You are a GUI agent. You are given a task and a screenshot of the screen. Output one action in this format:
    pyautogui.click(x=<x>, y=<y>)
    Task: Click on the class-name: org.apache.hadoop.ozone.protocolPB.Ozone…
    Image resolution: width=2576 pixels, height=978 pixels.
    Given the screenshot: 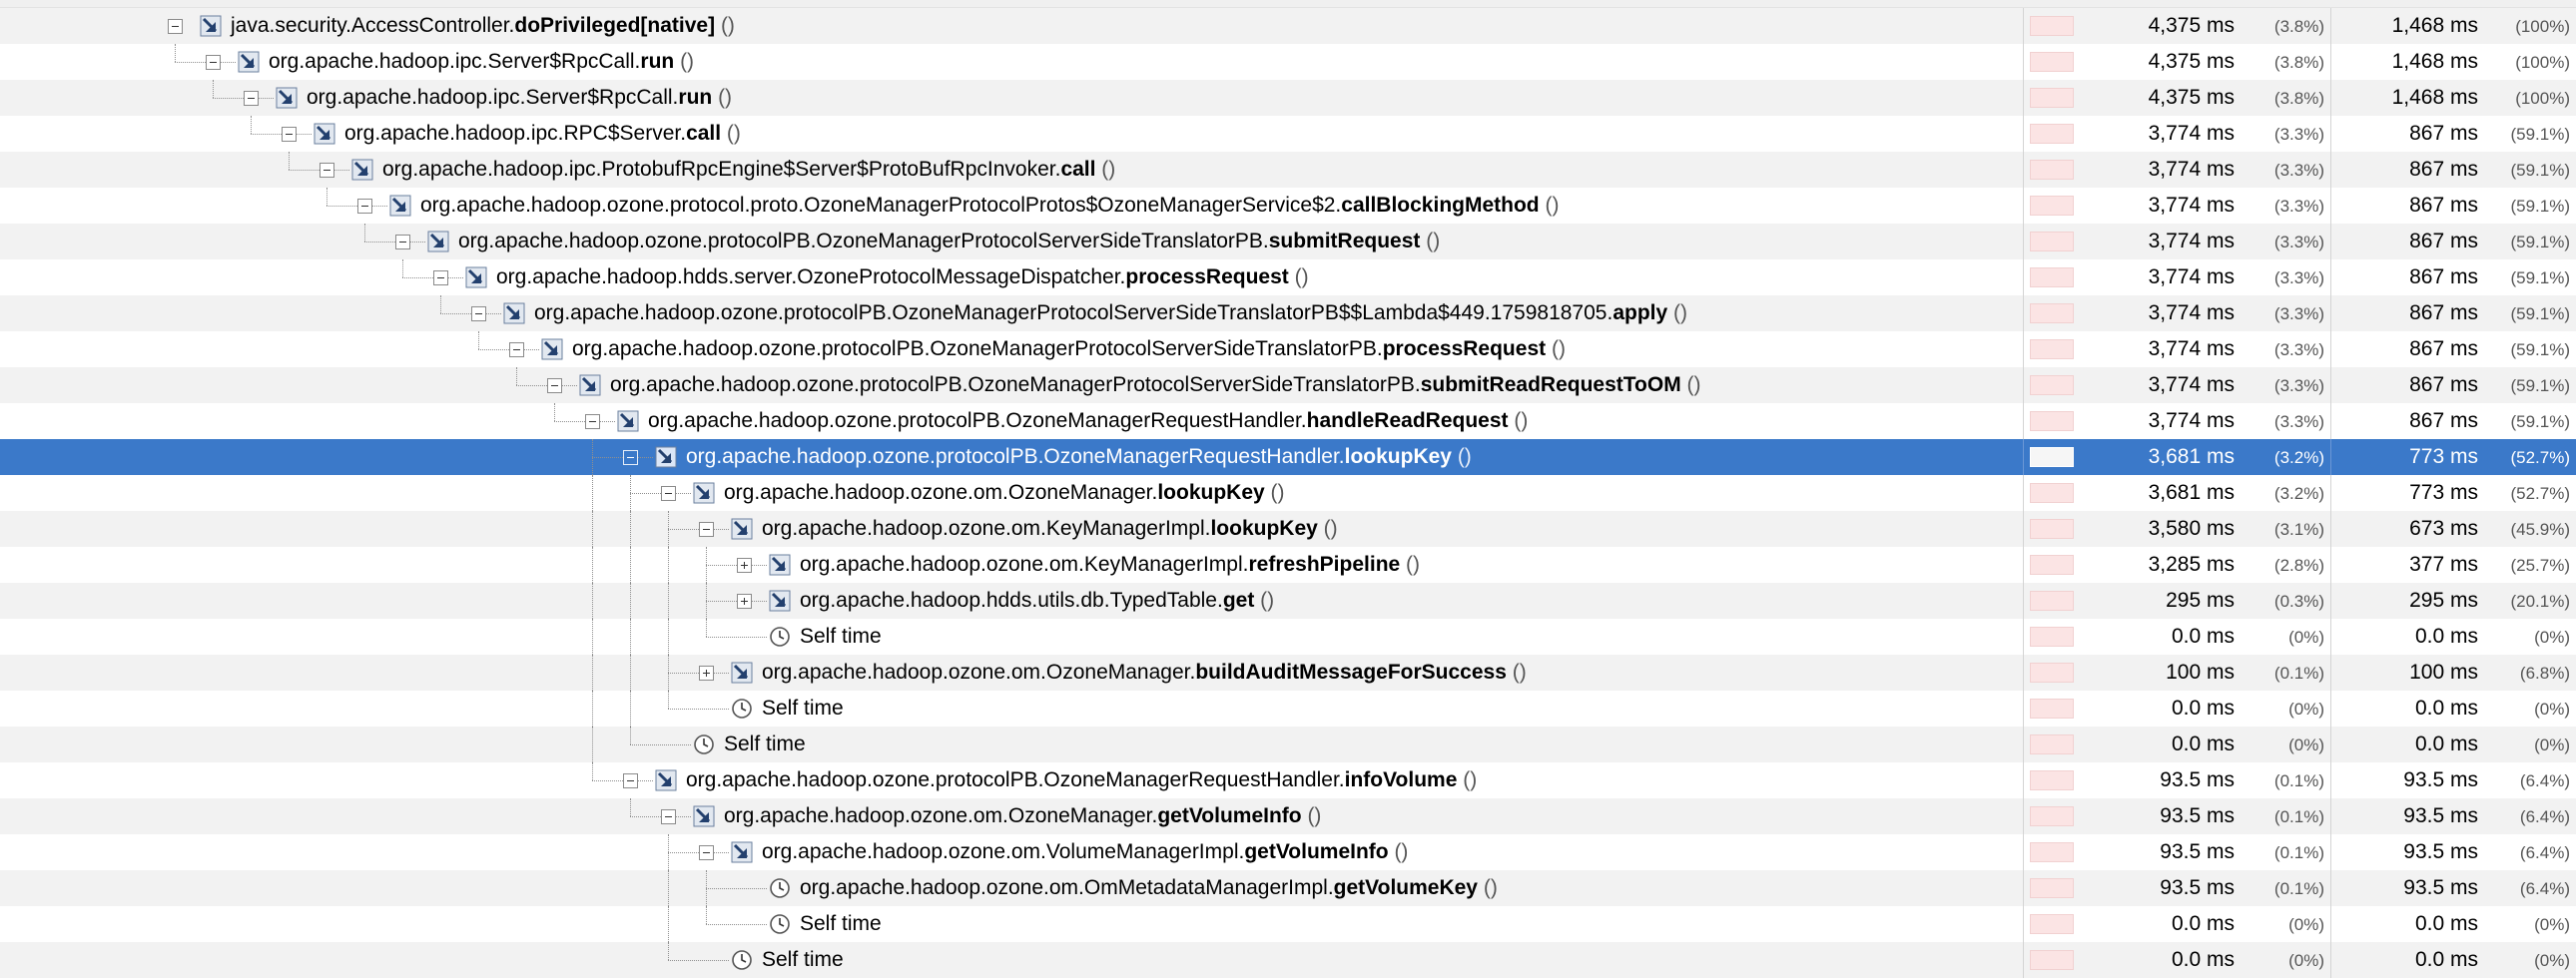 What is the action you would take?
    pyautogui.click(x=1073, y=312)
    